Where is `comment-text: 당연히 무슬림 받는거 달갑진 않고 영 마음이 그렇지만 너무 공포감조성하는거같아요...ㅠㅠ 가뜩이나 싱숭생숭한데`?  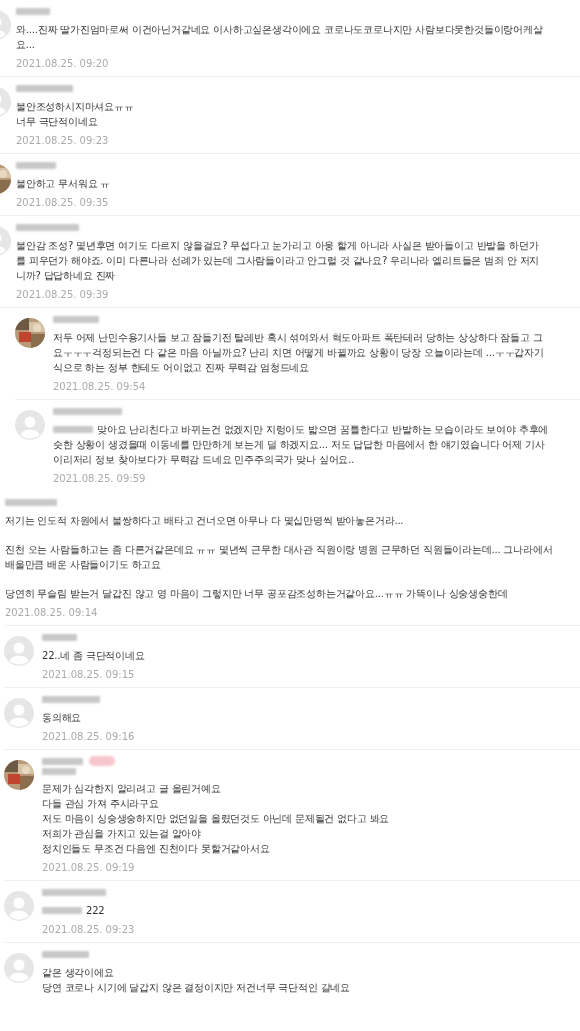 comment-text: 당연히 무슬림 받는거 달갑진 않고 영 마음이 그렇지만 너무 공포감조성하는거같아요...ㅠㅠ 가뜩이나 싱숭생숭한데 is located at coordinates (256, 594).